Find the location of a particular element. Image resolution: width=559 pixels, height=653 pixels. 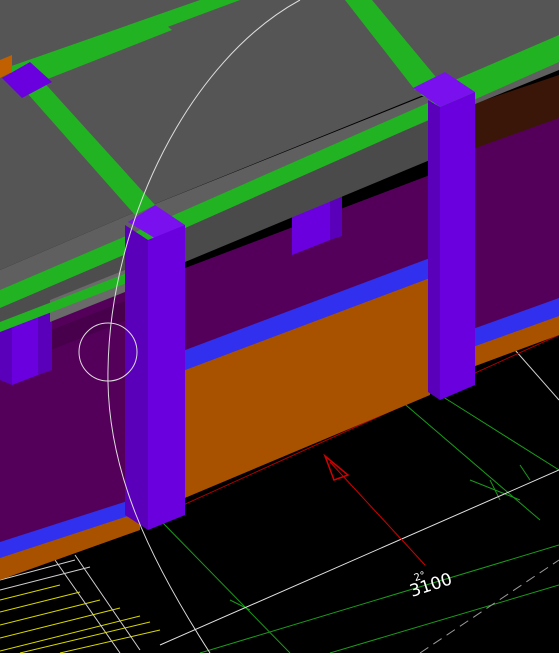

column-left-side is located at coordinates (136, 377).